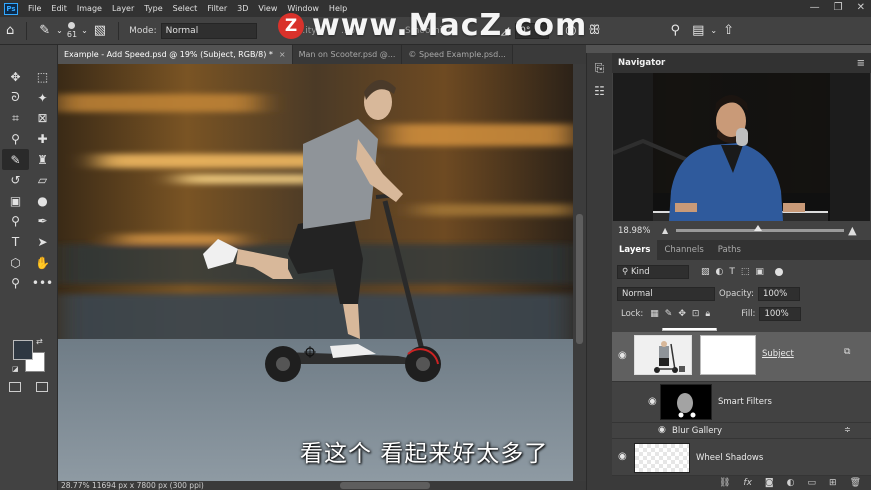 Image resolution: width=871 pixels, height=490 pixels. Describe the element at coordinates (707, 314) in the screenshot. I see `lock-all-icon: 🔒︎` at that location.